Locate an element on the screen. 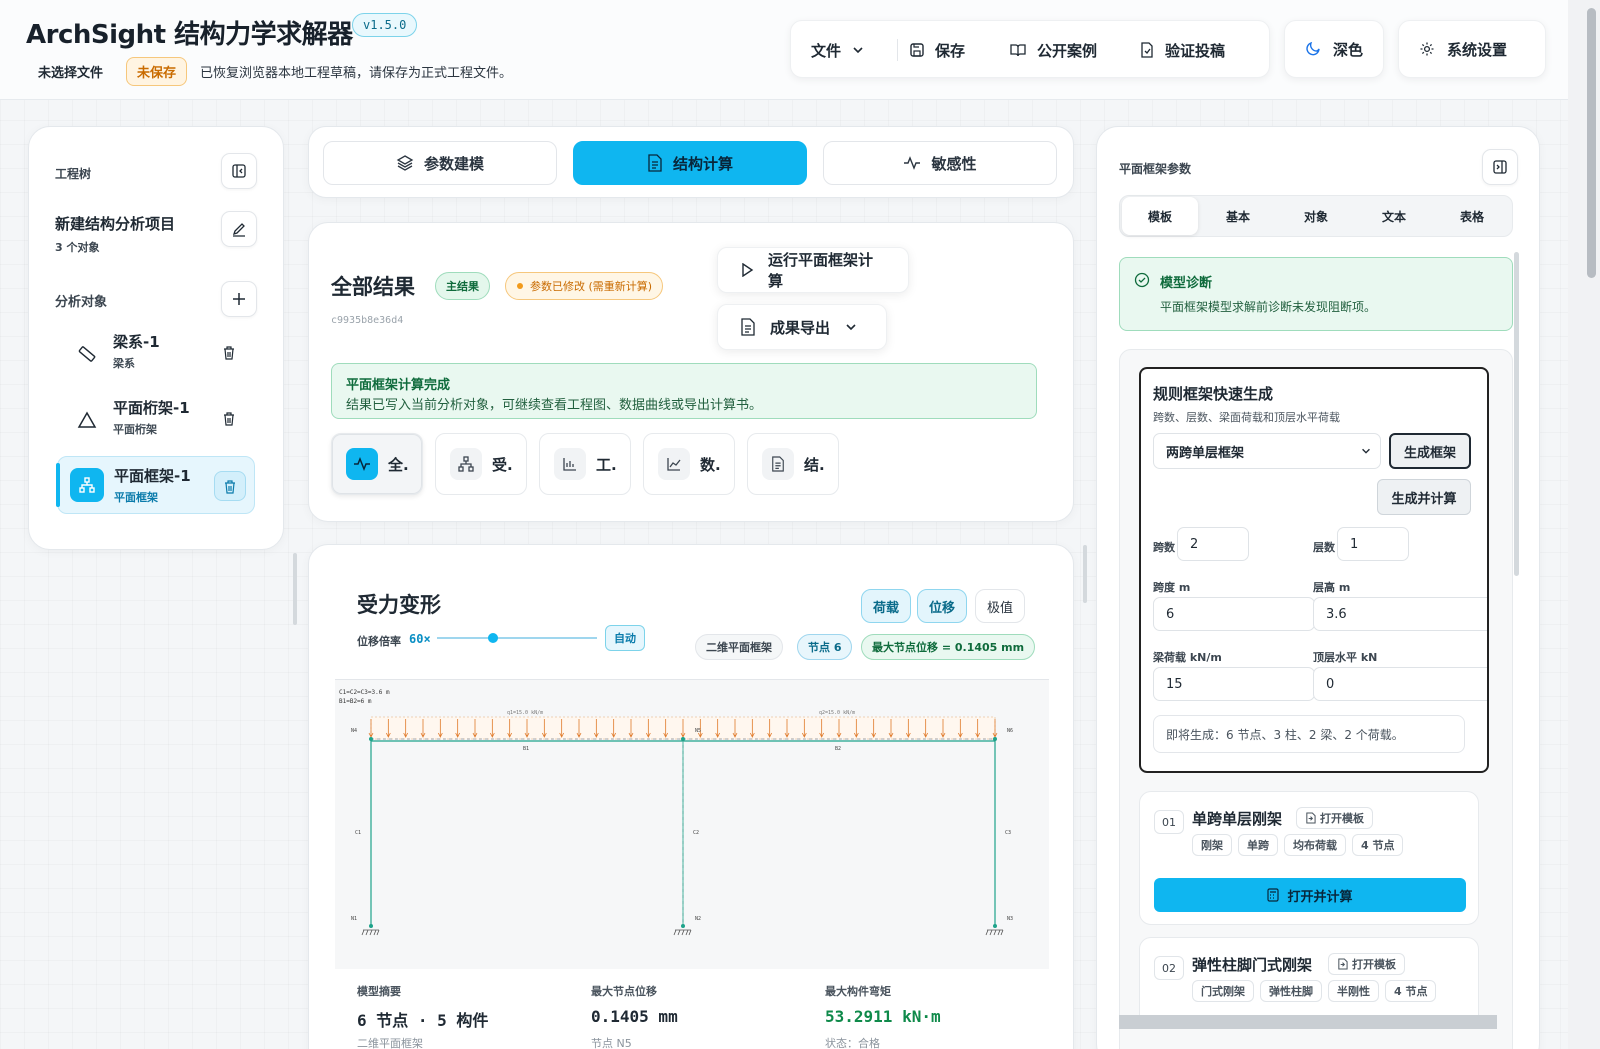 The height and width of the screenshot is (1049, 1600). right-resize-handle is located at coordinates (1085, 574).